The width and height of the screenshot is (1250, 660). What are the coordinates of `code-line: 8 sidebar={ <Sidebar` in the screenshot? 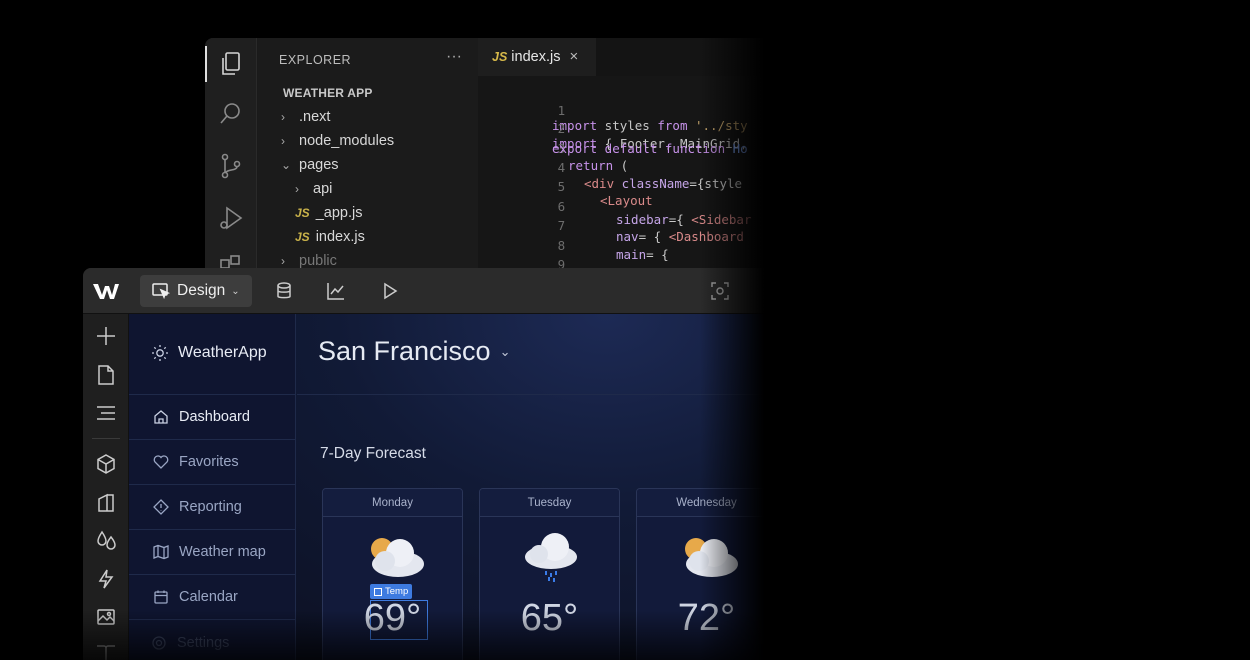 It's located at (615, 232).